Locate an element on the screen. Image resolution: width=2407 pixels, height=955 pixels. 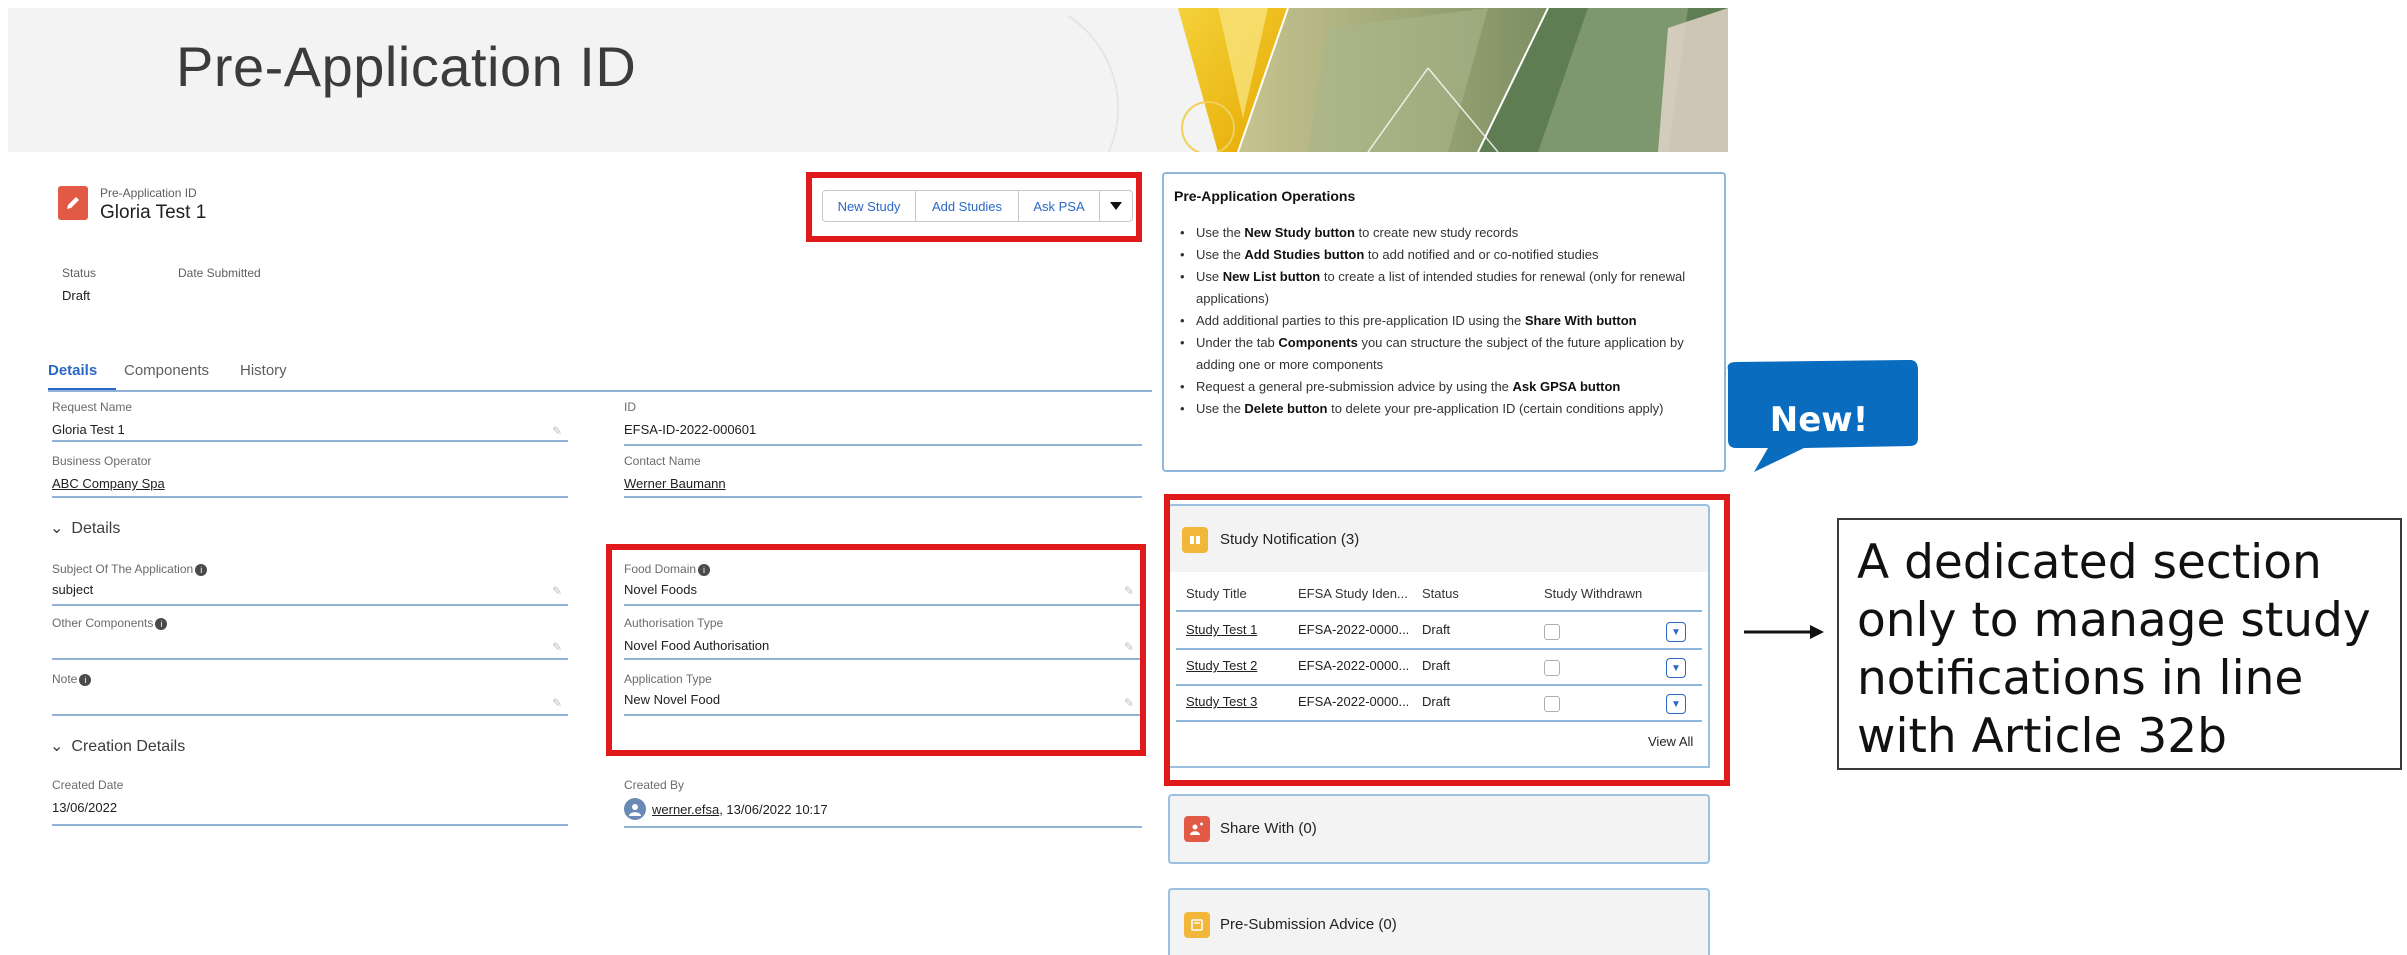
status-value: Draft is located at coordinates (76, 295).